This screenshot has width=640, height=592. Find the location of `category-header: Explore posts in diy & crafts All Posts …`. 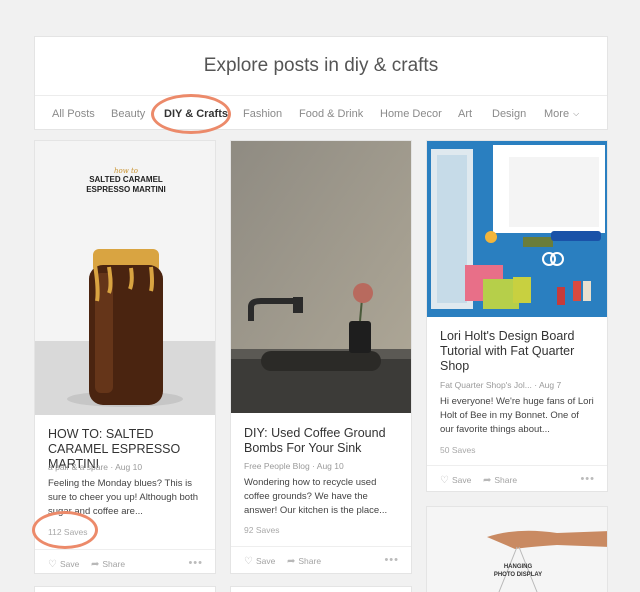

category-header: Explore posts in diy & crafts All Posts … is located at coordinates (321, 85).